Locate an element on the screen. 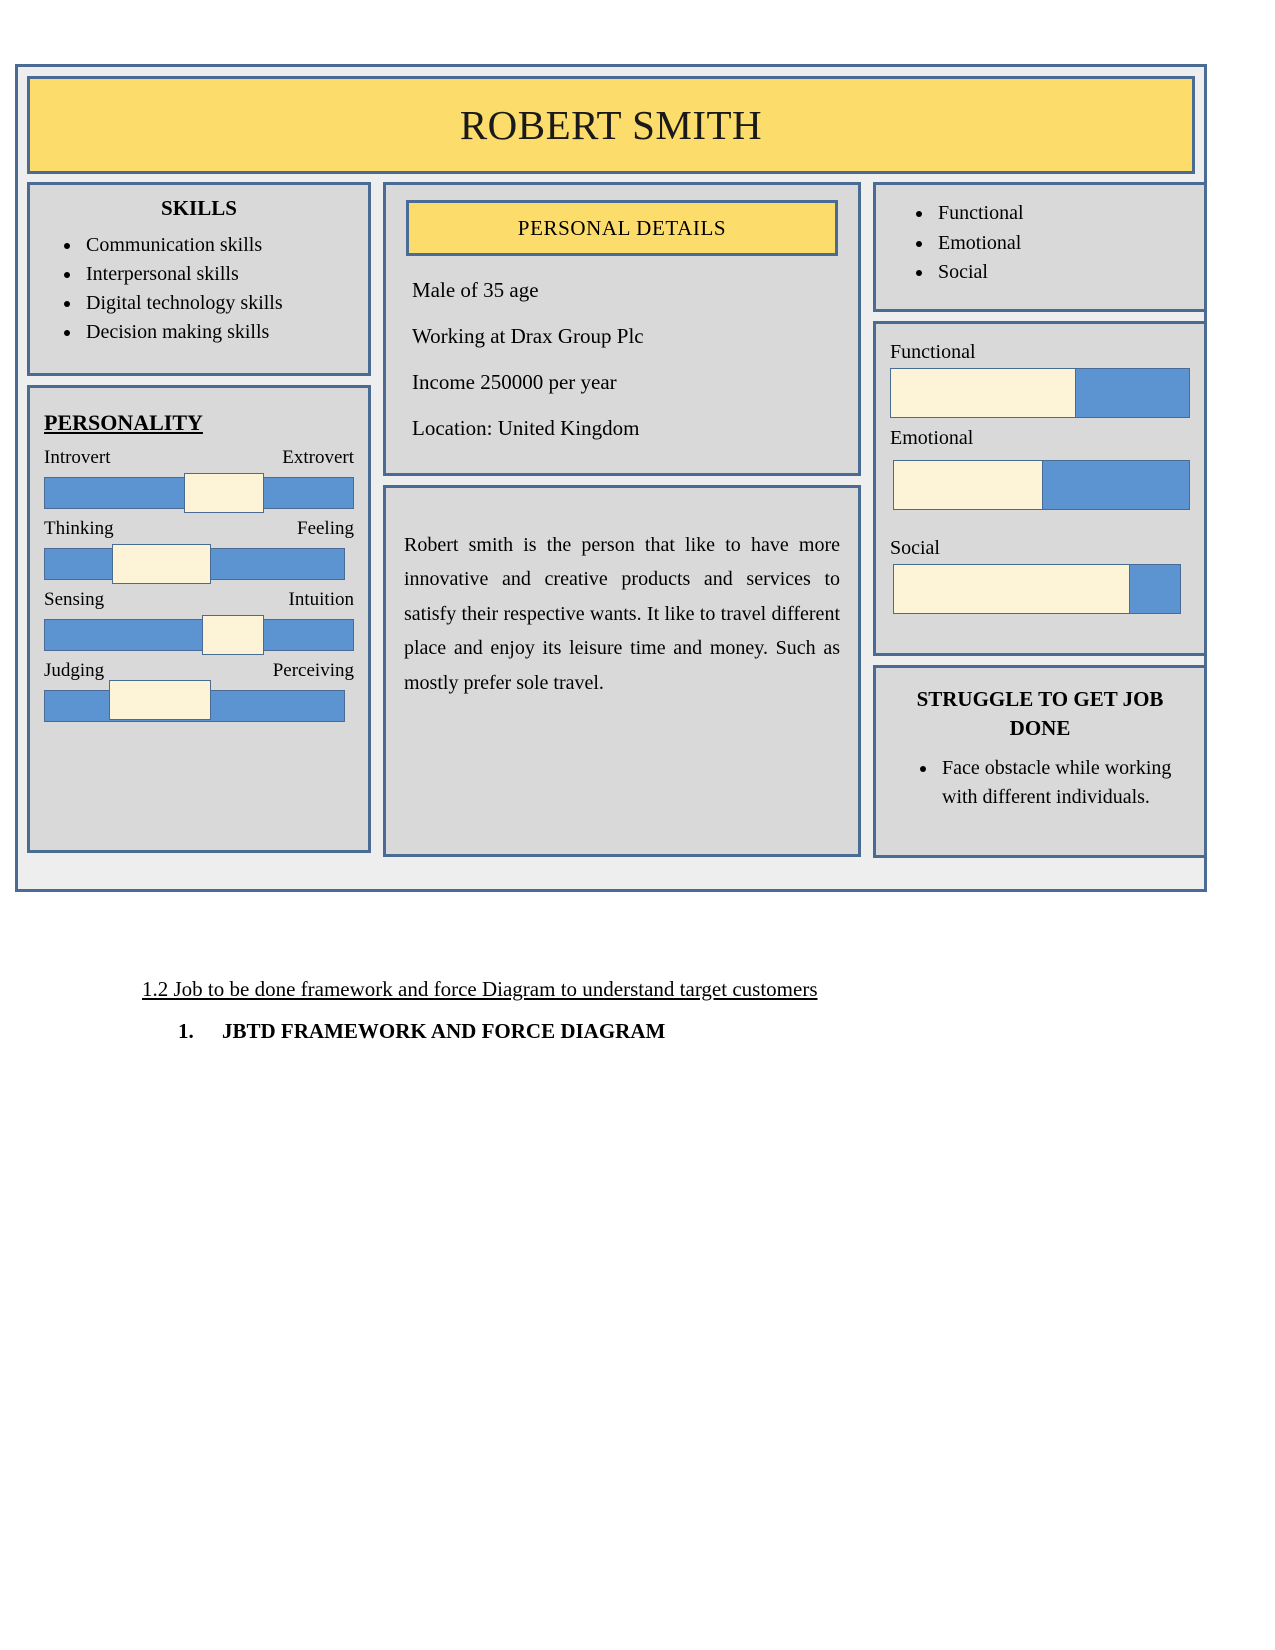 This screenshot has width=1275, height=1650. persona-title-banner: ROBERT SMITH is located at coordinates (611, 125).